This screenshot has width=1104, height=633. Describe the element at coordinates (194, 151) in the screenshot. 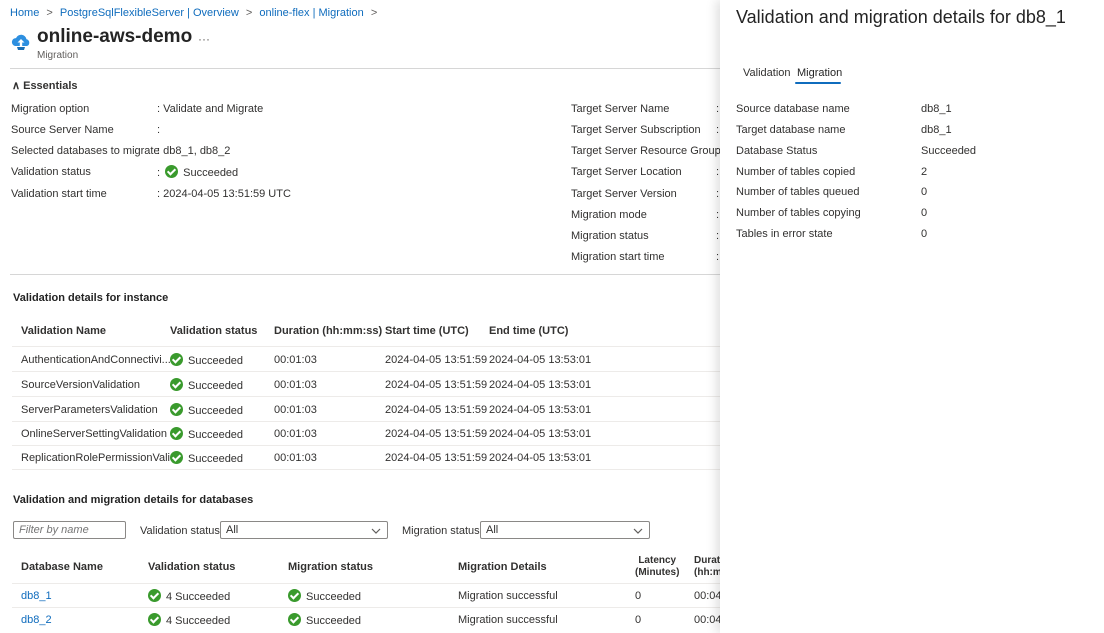

I see `essentials-value: : db8_1, db8_2` at that location.